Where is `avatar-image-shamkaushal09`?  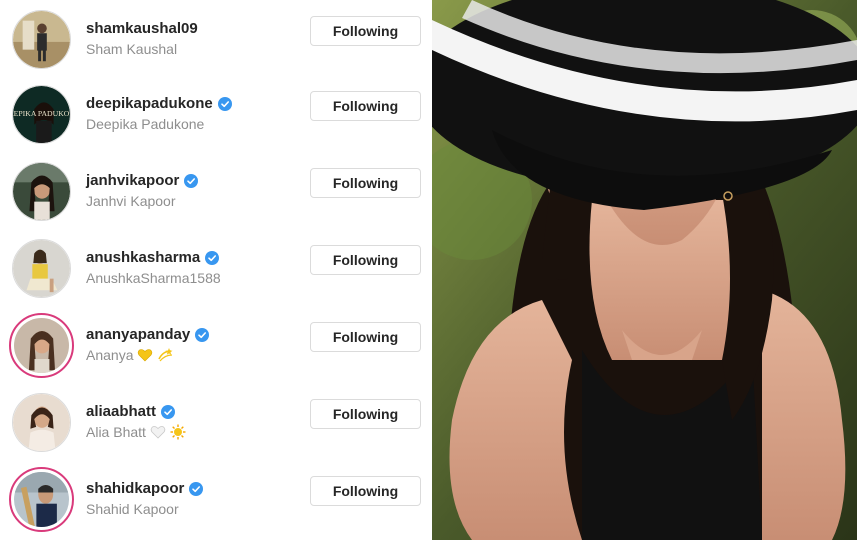 avatar-image-shamkaushal09 is located at coordinates (41, 39).